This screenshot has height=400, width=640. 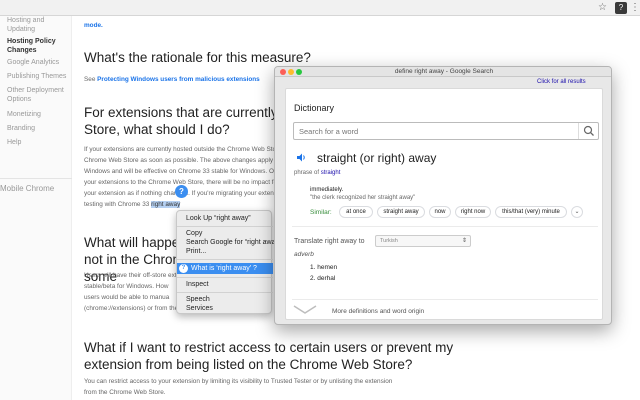 I want to click on sidebar-item-publishing-themes: Publishing Themes, so click(x=38, y=76).